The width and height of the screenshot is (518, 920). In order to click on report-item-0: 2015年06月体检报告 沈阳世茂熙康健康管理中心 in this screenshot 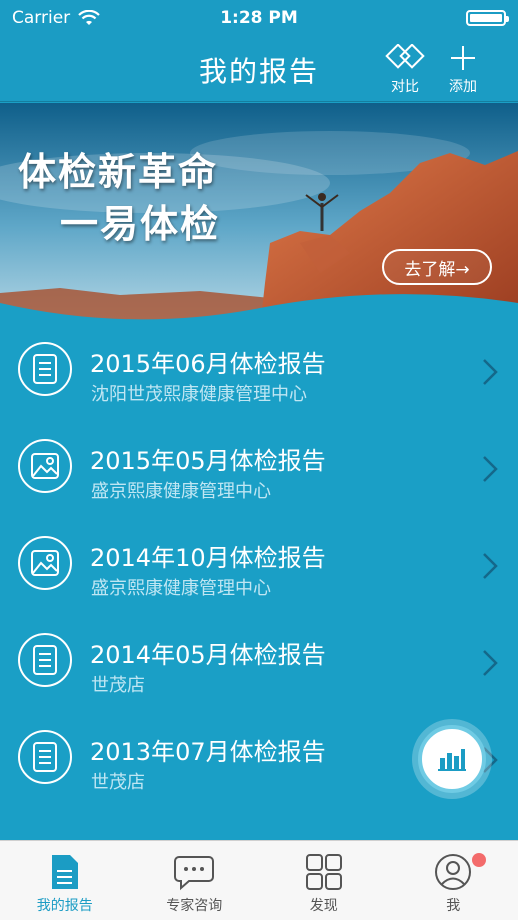, I will do `click(259, 370)`.